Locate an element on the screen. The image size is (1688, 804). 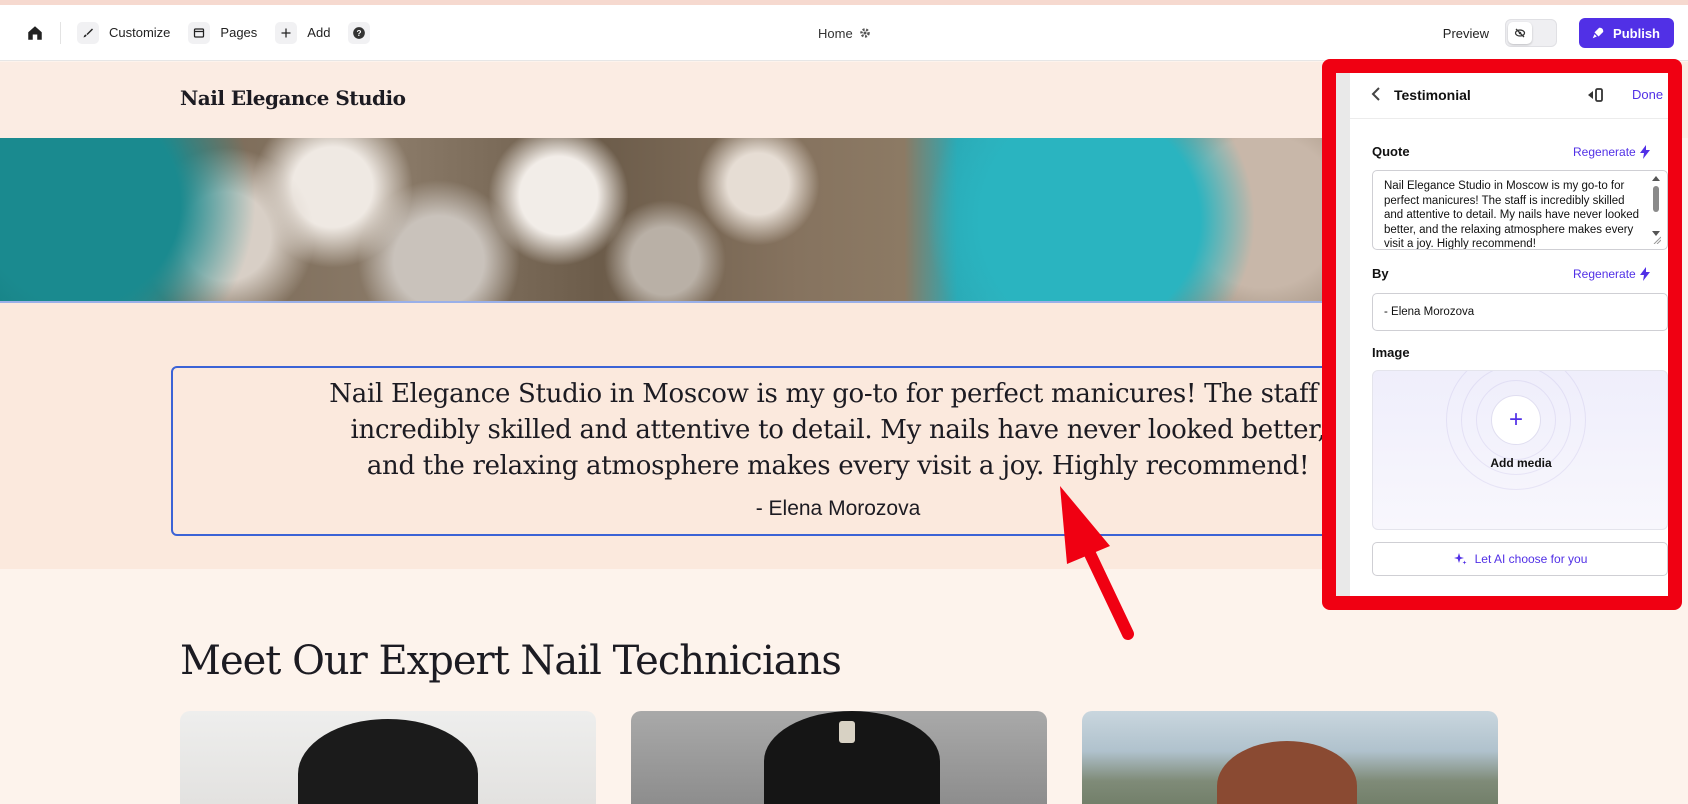
panel-header: Testimonial Done is located at coordinates (1509, 96).